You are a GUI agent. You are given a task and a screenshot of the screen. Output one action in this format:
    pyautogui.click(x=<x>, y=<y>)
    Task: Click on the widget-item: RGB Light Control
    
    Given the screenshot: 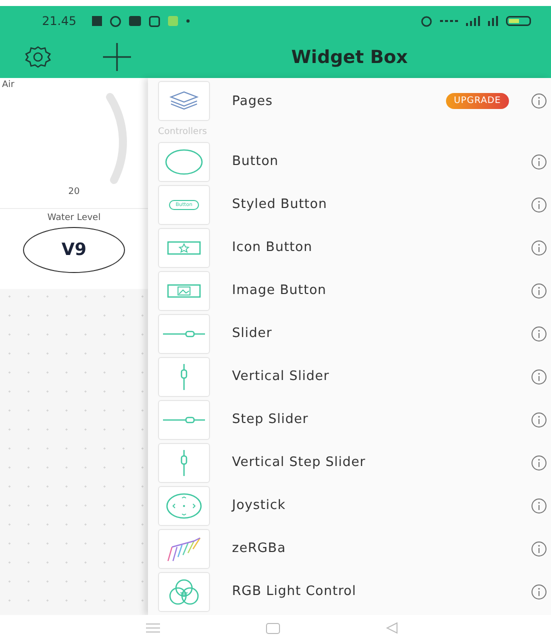 What is the action you would take?
    pyautogui.click(x=349, y=591)
    